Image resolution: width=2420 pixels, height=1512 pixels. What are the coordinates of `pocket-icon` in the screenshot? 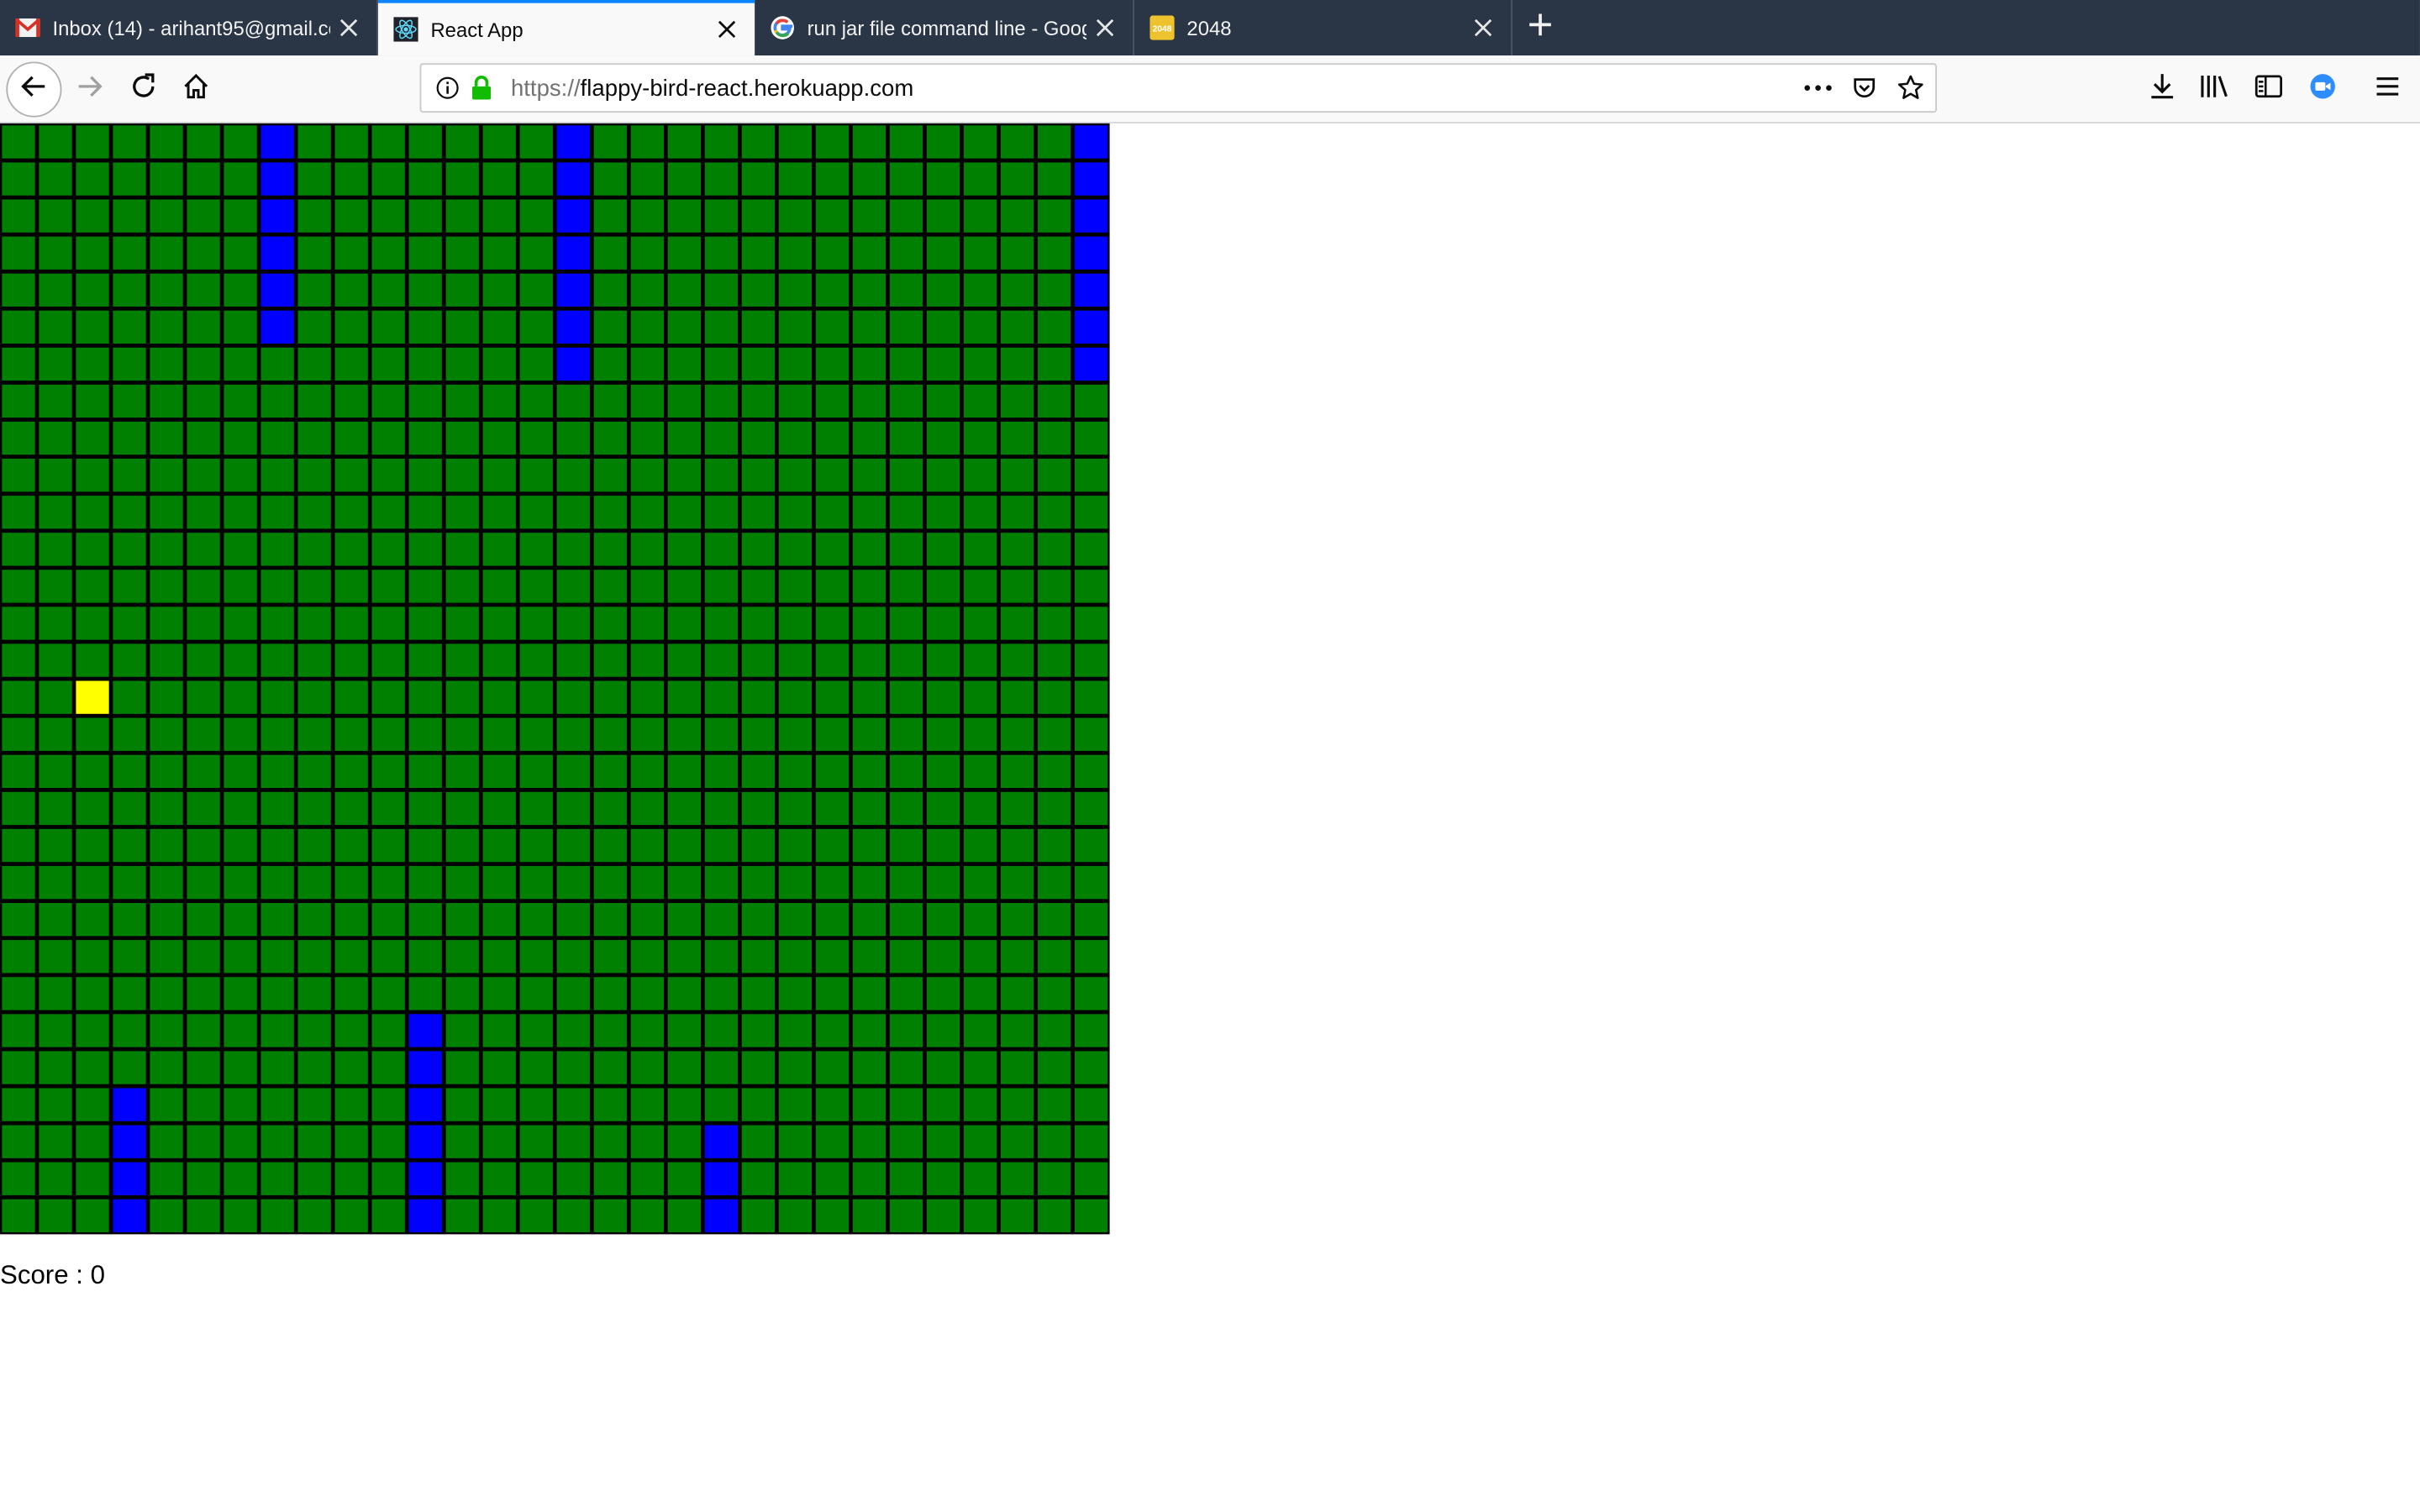 It's located at (1864, 88).